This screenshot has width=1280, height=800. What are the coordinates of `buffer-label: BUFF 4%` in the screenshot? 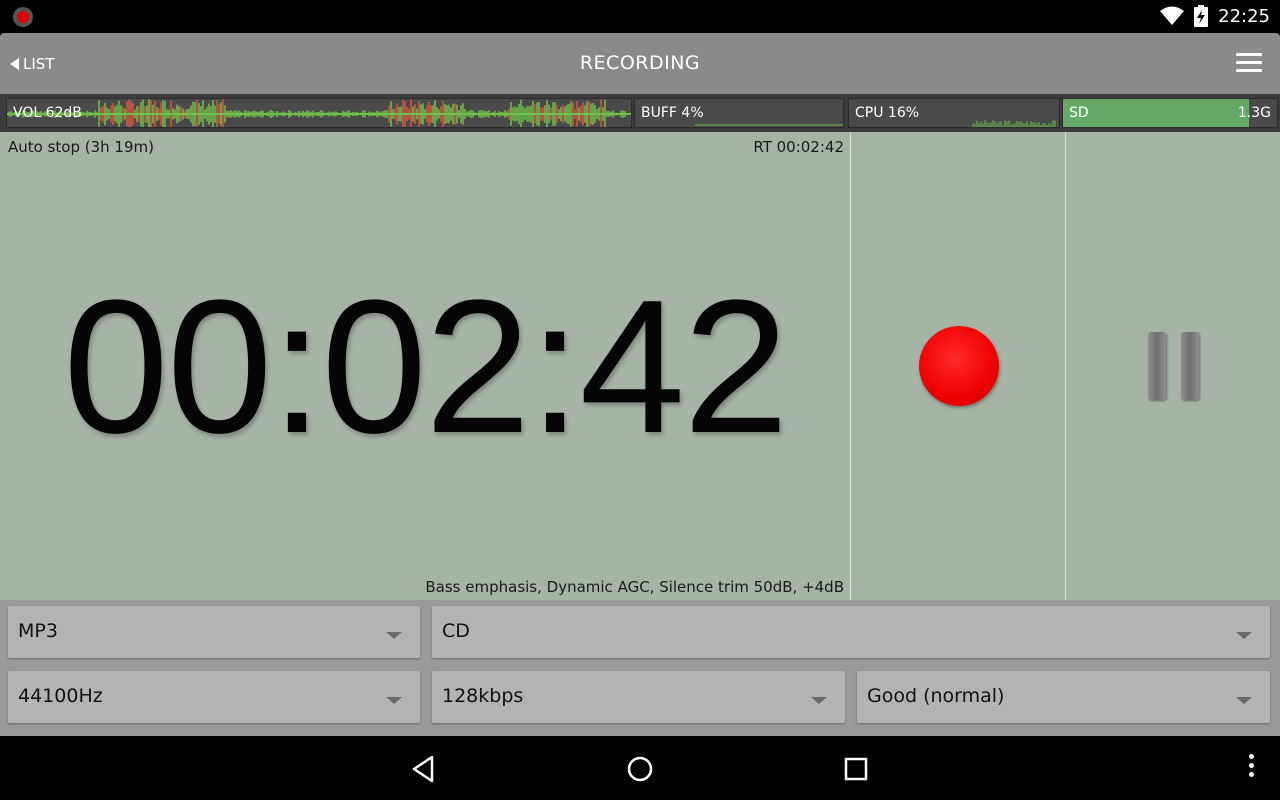 It's located at (672, 113).